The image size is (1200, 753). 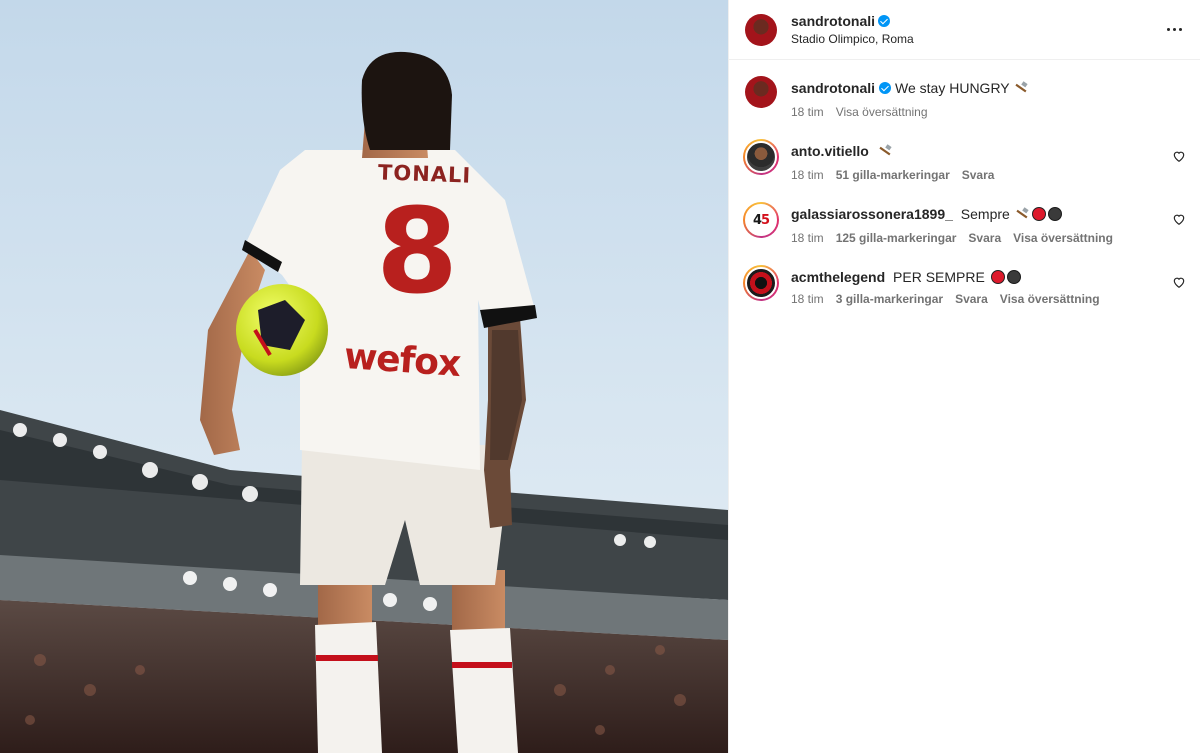 I want to click on shirt-number: 8, so click(x=417, y=251).